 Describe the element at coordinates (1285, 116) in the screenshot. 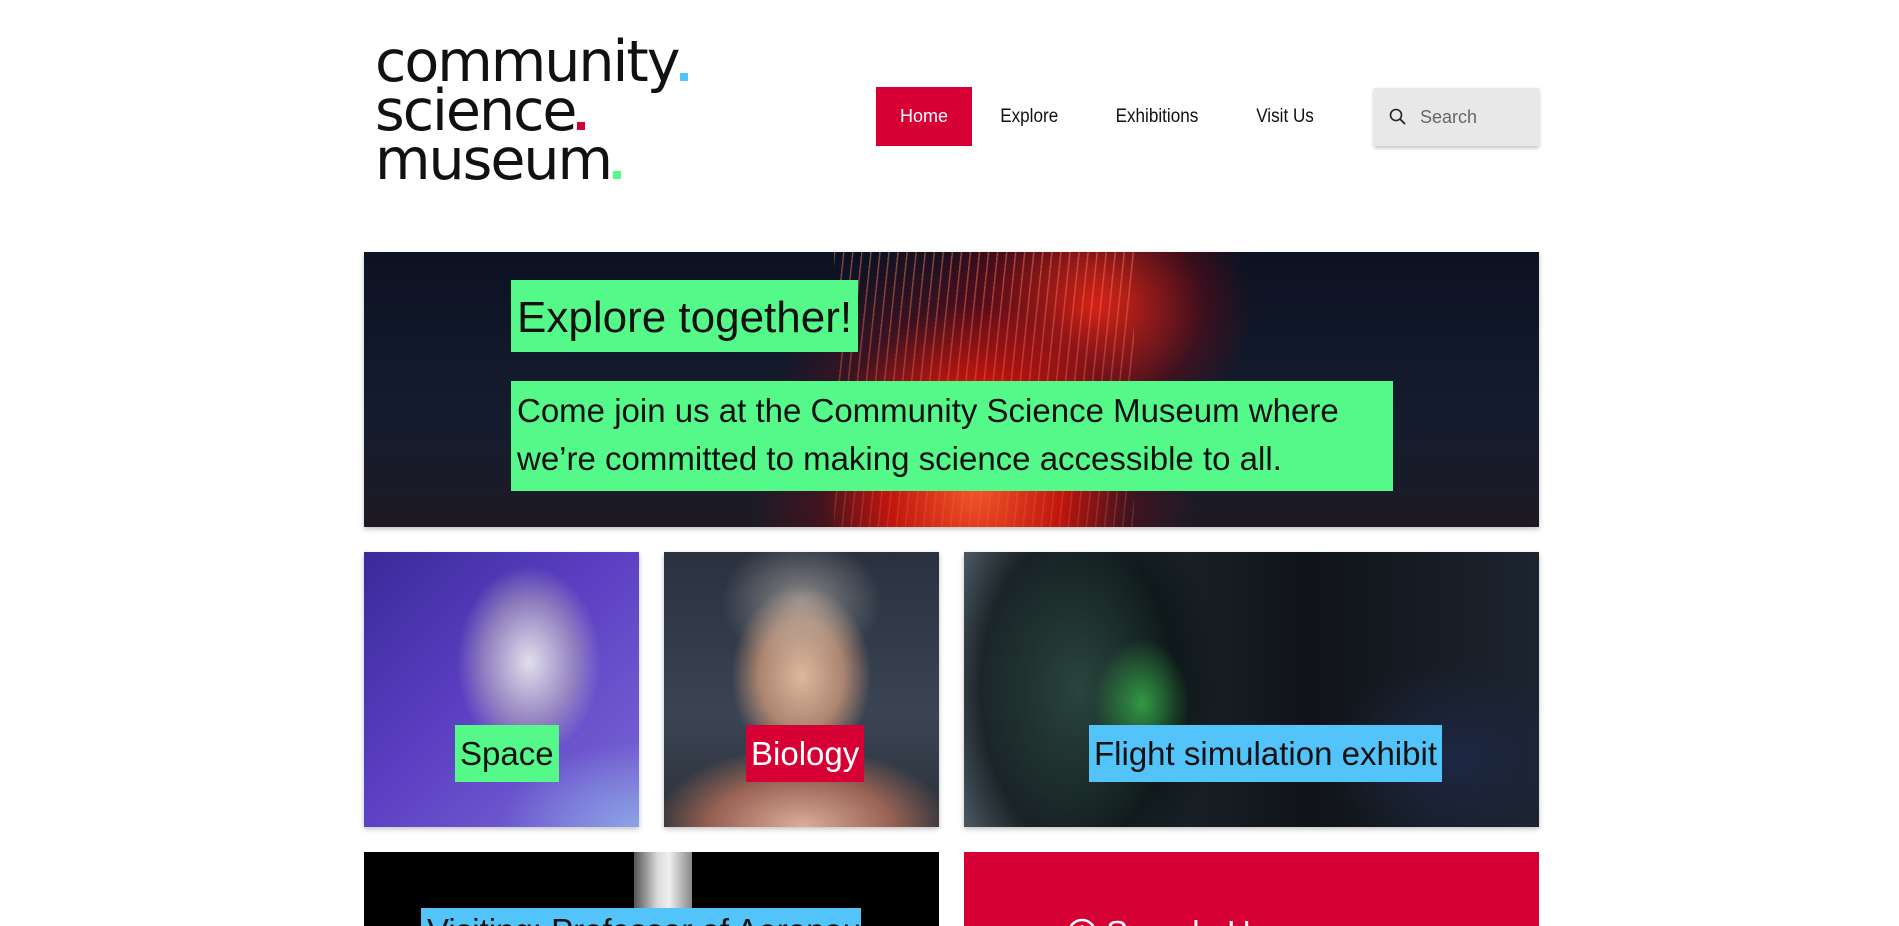

I see `nav-item-visit-us: Visit Us` at that location.